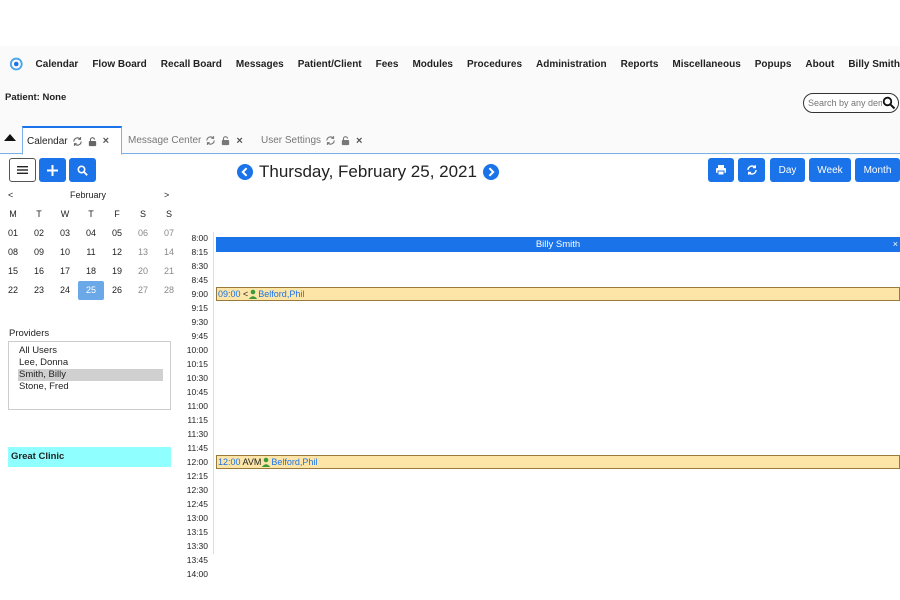 This screenshot has width=900, height=600. What do you see at coordinates (91, 252) in the screenshot?
I see `calendar-day: 11` at bounding box center [91, 252].